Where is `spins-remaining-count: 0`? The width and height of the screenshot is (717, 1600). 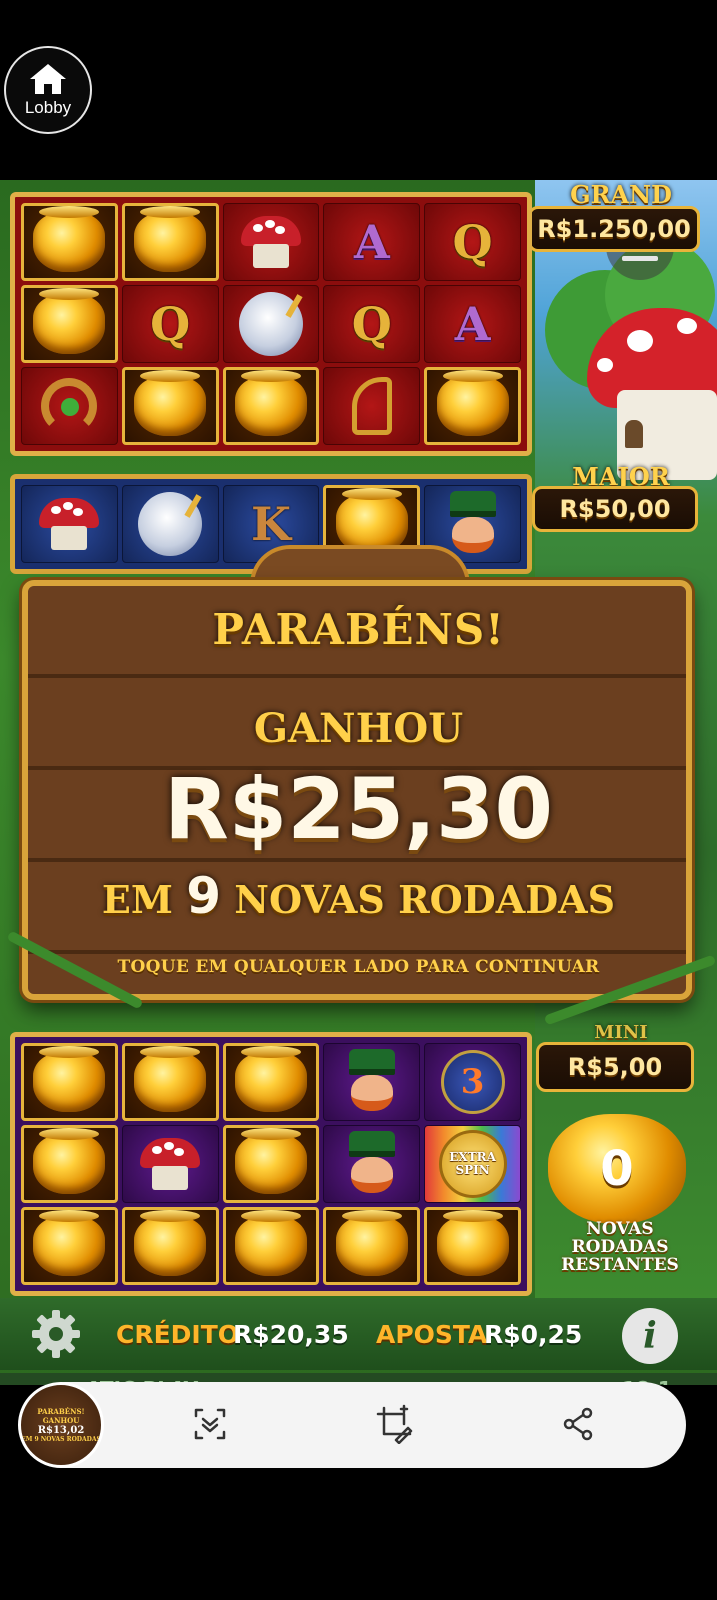 spins-remaining-count: 0 is located at coordinates (617, 1169).